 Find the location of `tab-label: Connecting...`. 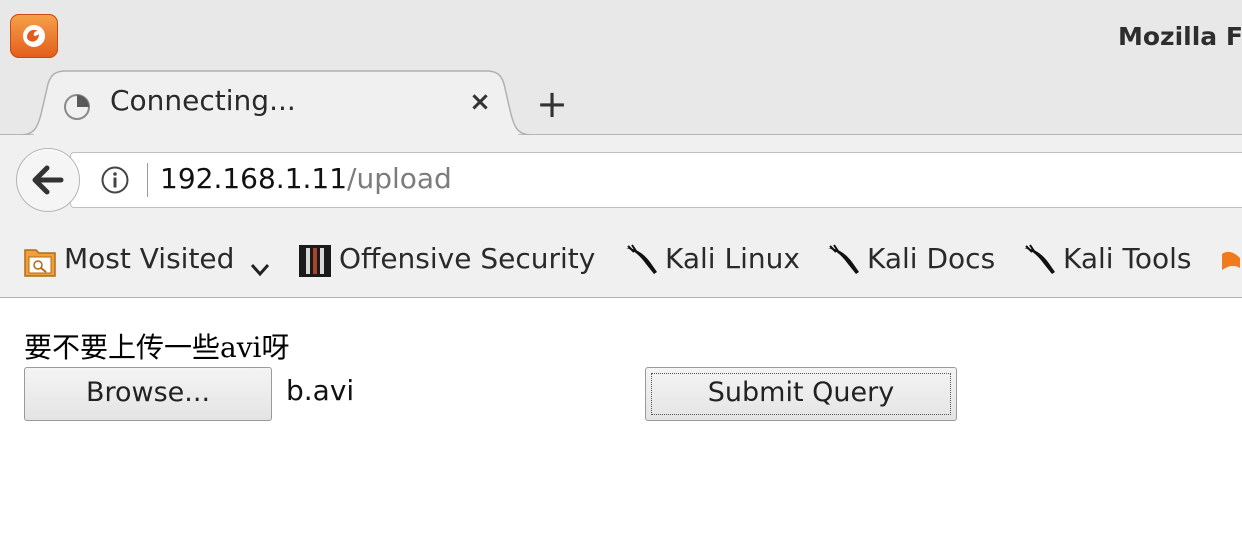

tab-label: Connecting... is located at coordinates (203, 100).